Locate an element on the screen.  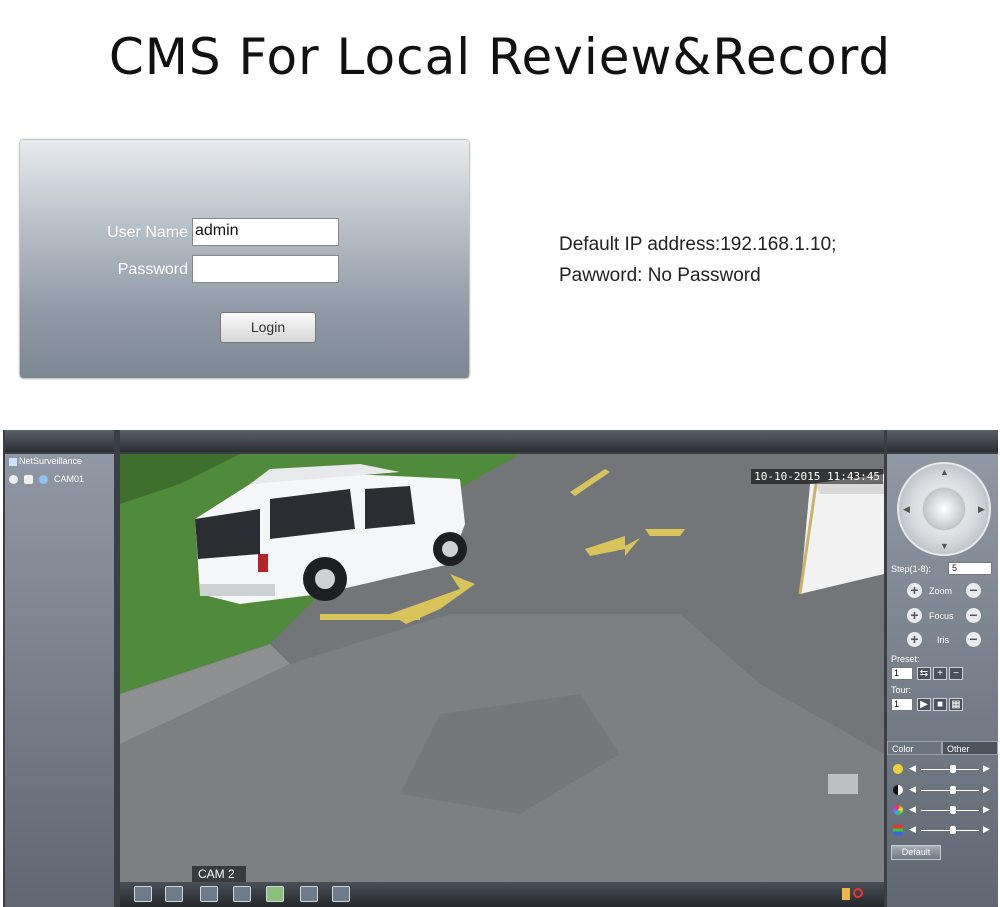
ptz-center-button is located at coordinates (944, 509).